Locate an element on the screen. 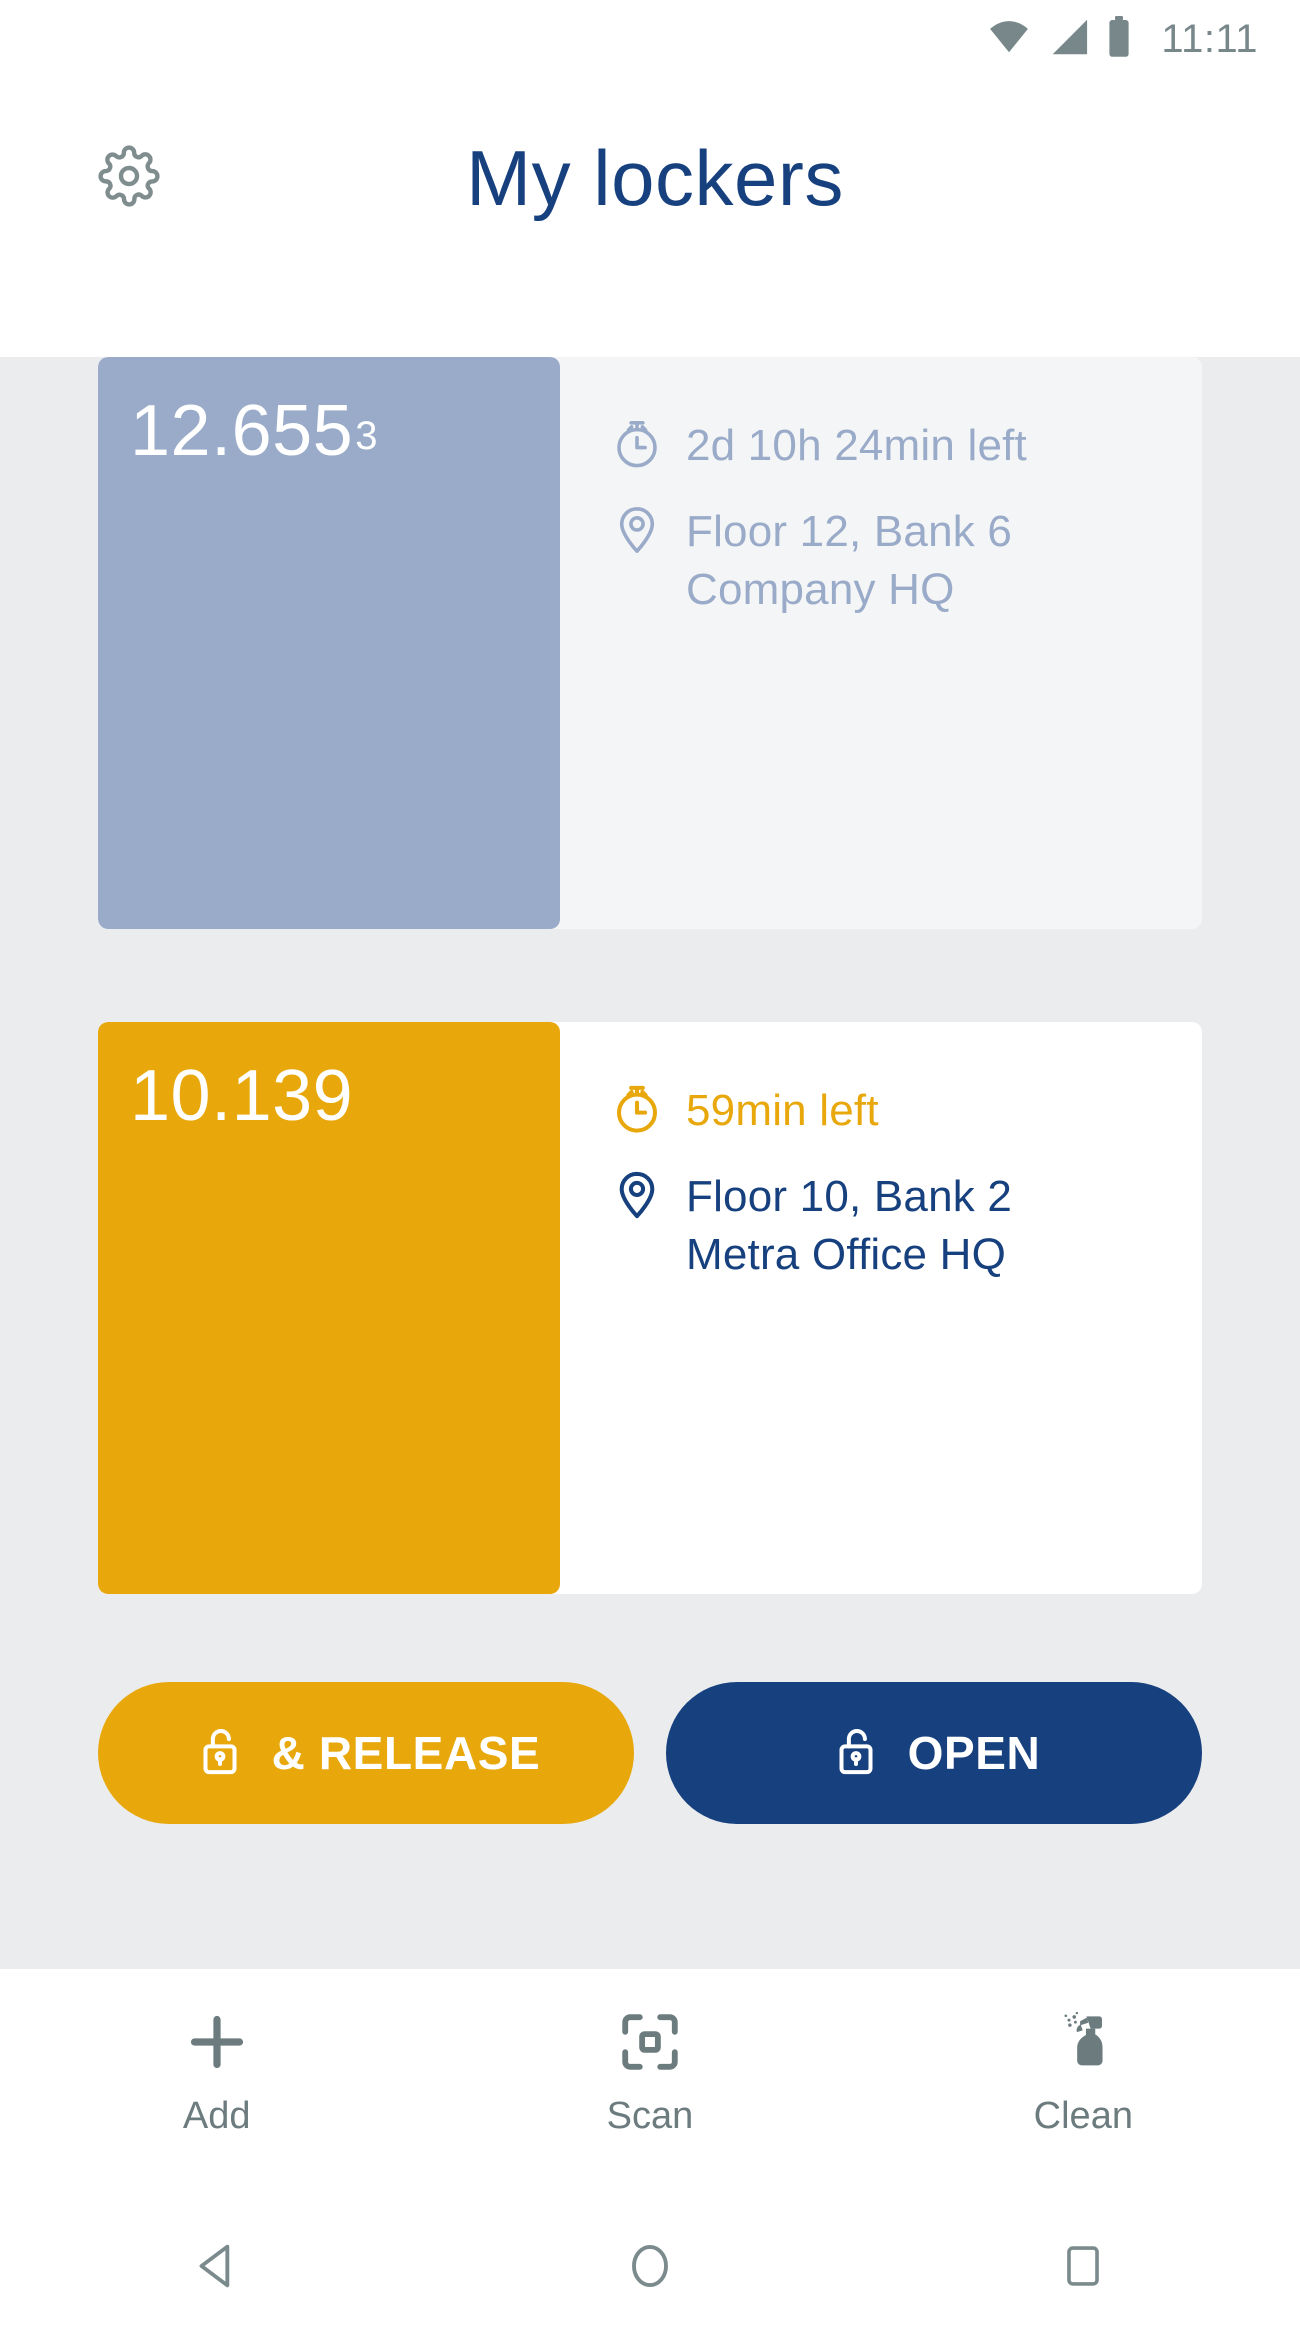 This screenshot has width=1300, height=2346. home-circle-icon is located at coordinates (650, 2268).